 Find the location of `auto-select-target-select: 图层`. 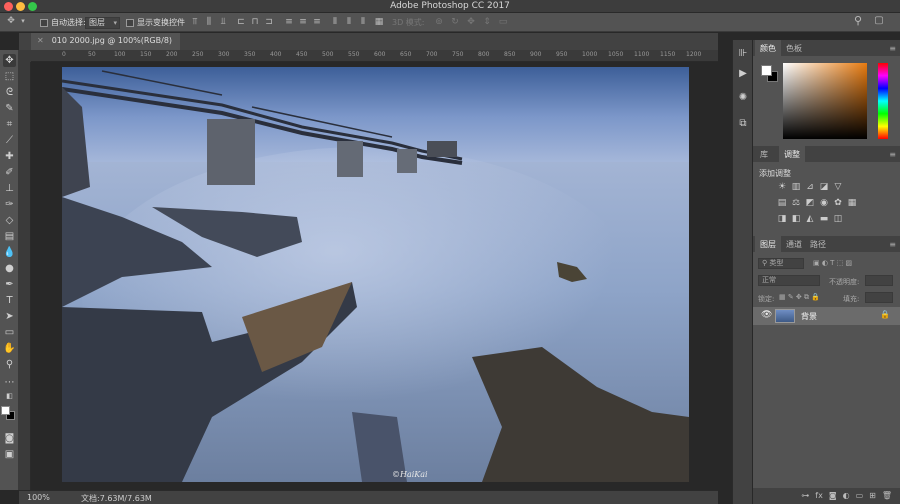

auto-select-target-select: 图层 is located at coordinates (102, 22).